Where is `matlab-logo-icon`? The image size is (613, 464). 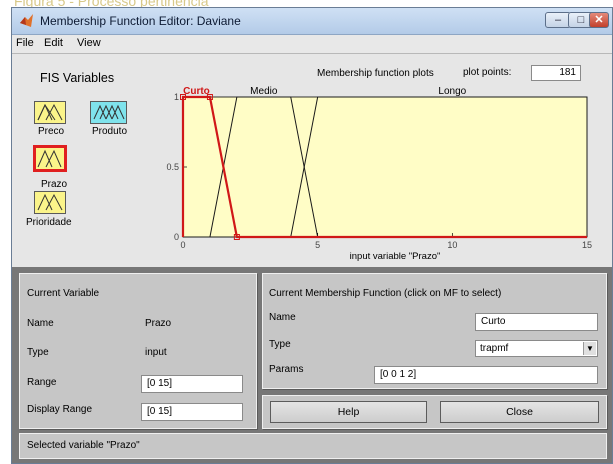
matlab-logo-icon is located at coordinates (26, 20).